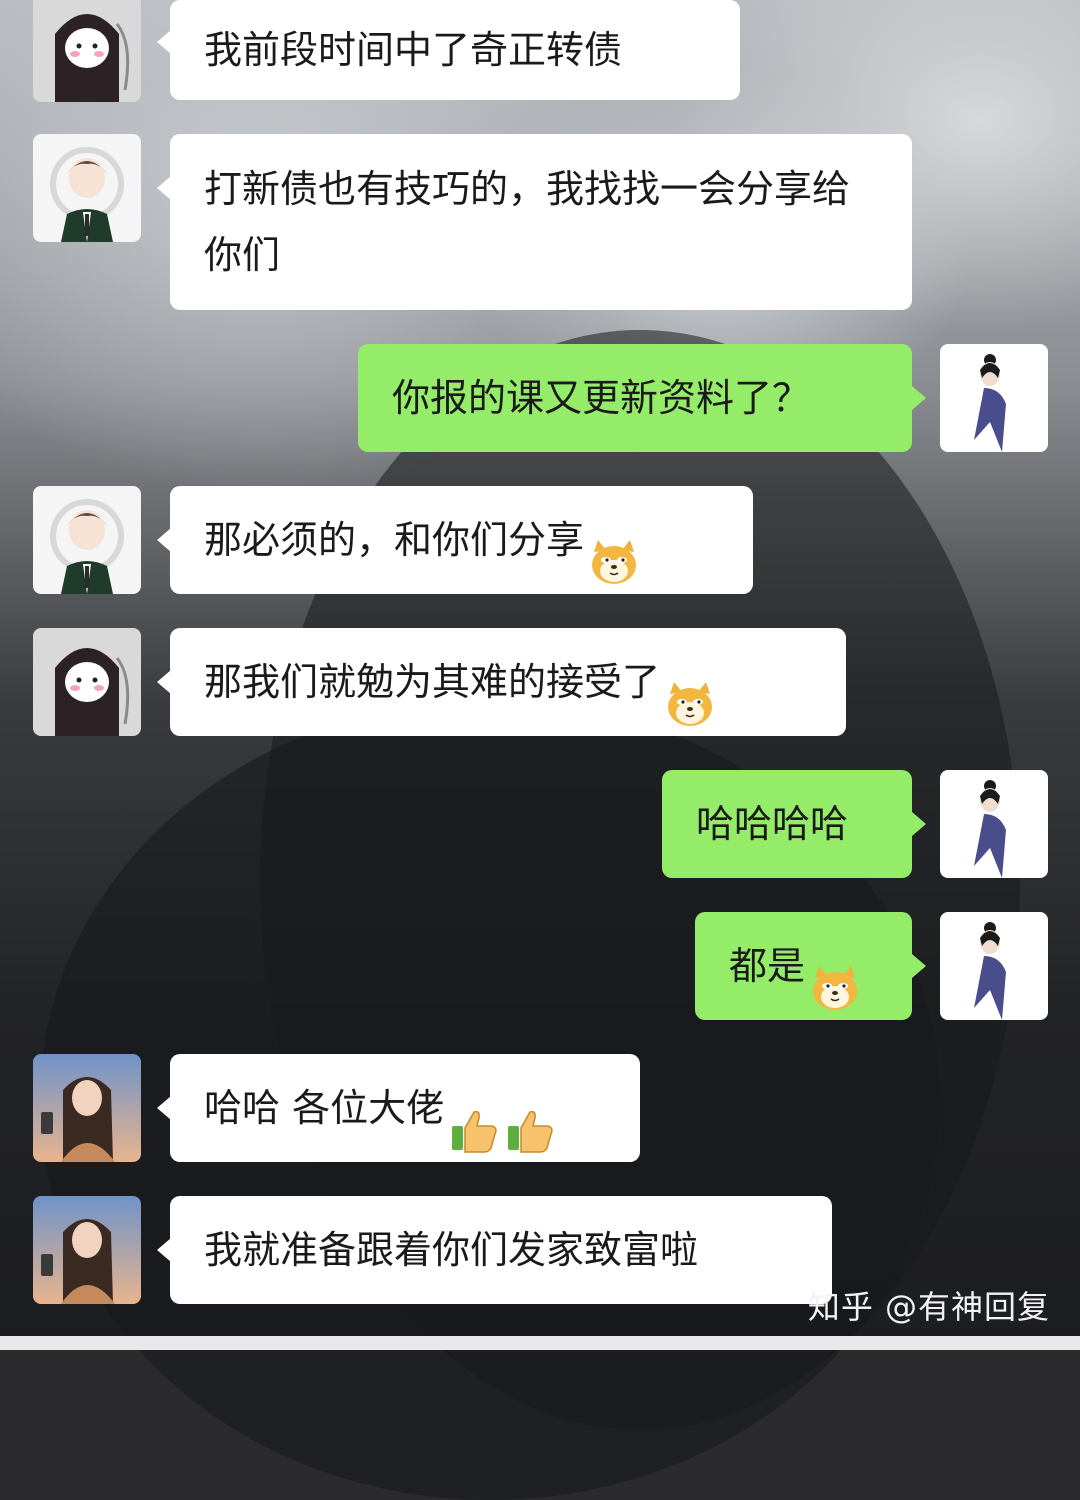 Image resolution: width=1080 pixels, height=1500 pixels. Describe the element at coordinates (527, 222) in the screenshot. I see `message-text: 打新债也有技巧的，我找找一会分享给你们` at that location.